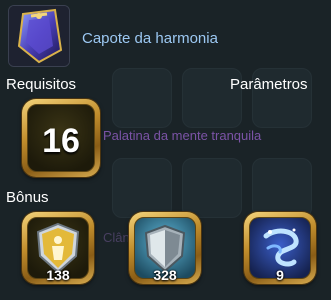 This screenshot has height=300, width=331. Describe the element at coordinates (165, 248) in the screenshot. I see `bonus-tile-magic-defense: 328` at that location.